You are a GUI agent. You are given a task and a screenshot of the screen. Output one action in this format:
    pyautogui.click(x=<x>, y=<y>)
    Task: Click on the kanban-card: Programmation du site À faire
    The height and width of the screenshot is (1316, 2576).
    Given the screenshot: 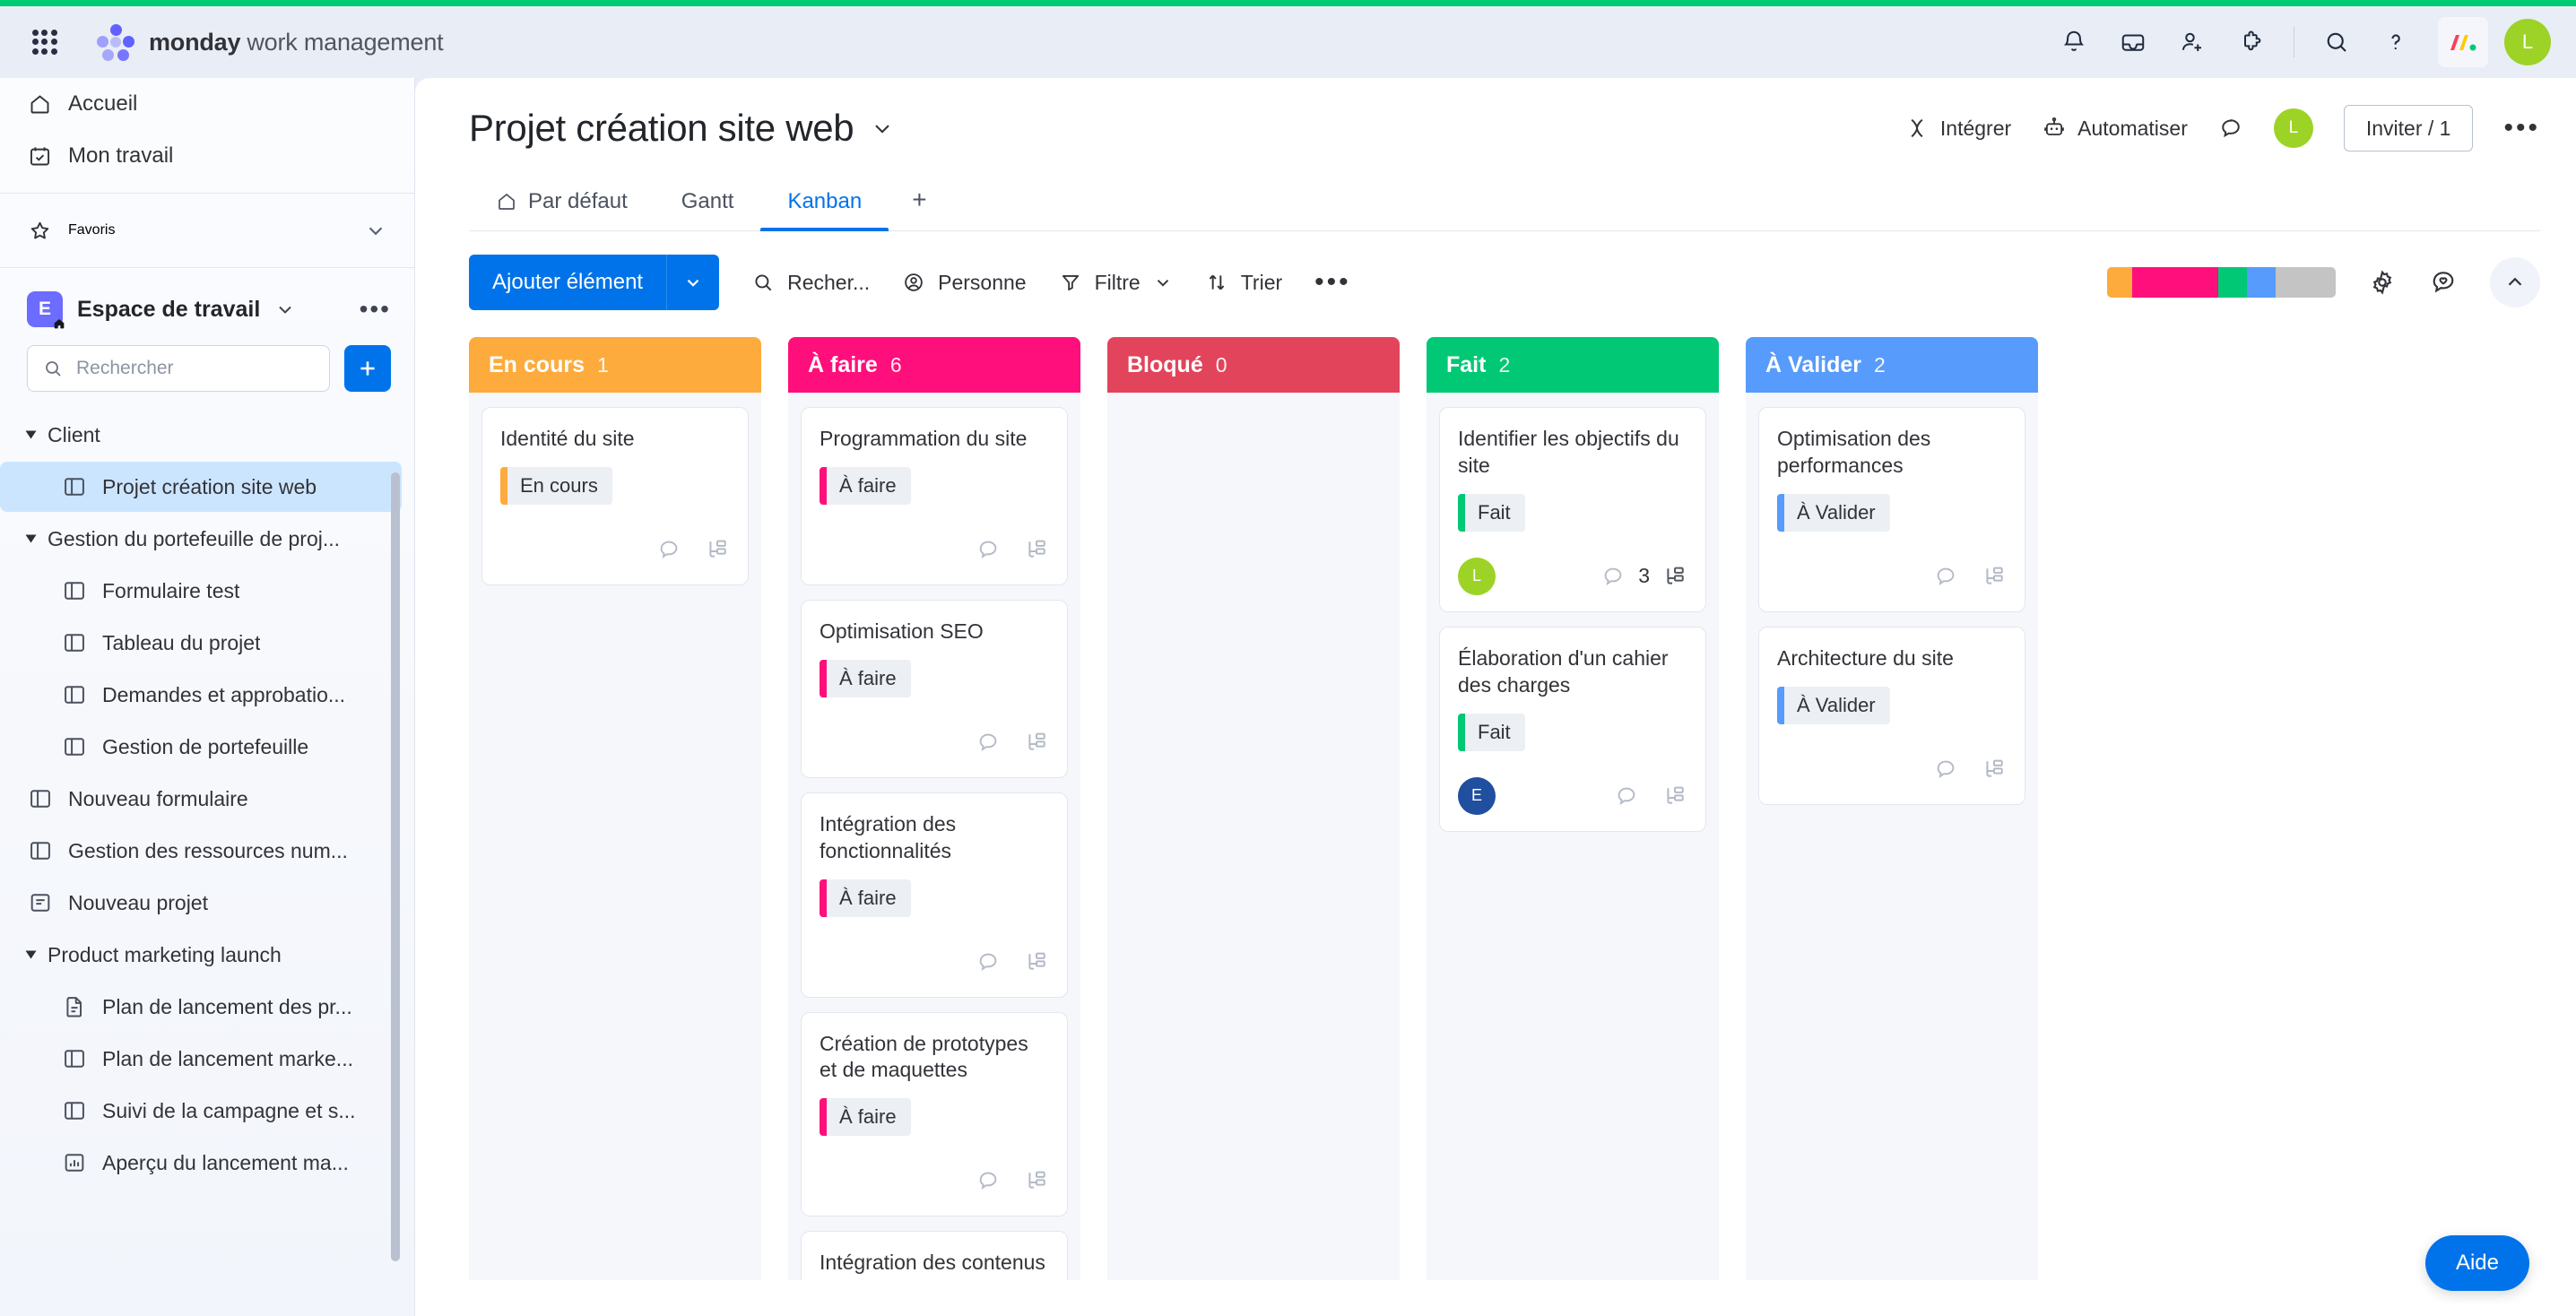 What is the action you would take?
    pyautogui.click(x=934, y=496)
    